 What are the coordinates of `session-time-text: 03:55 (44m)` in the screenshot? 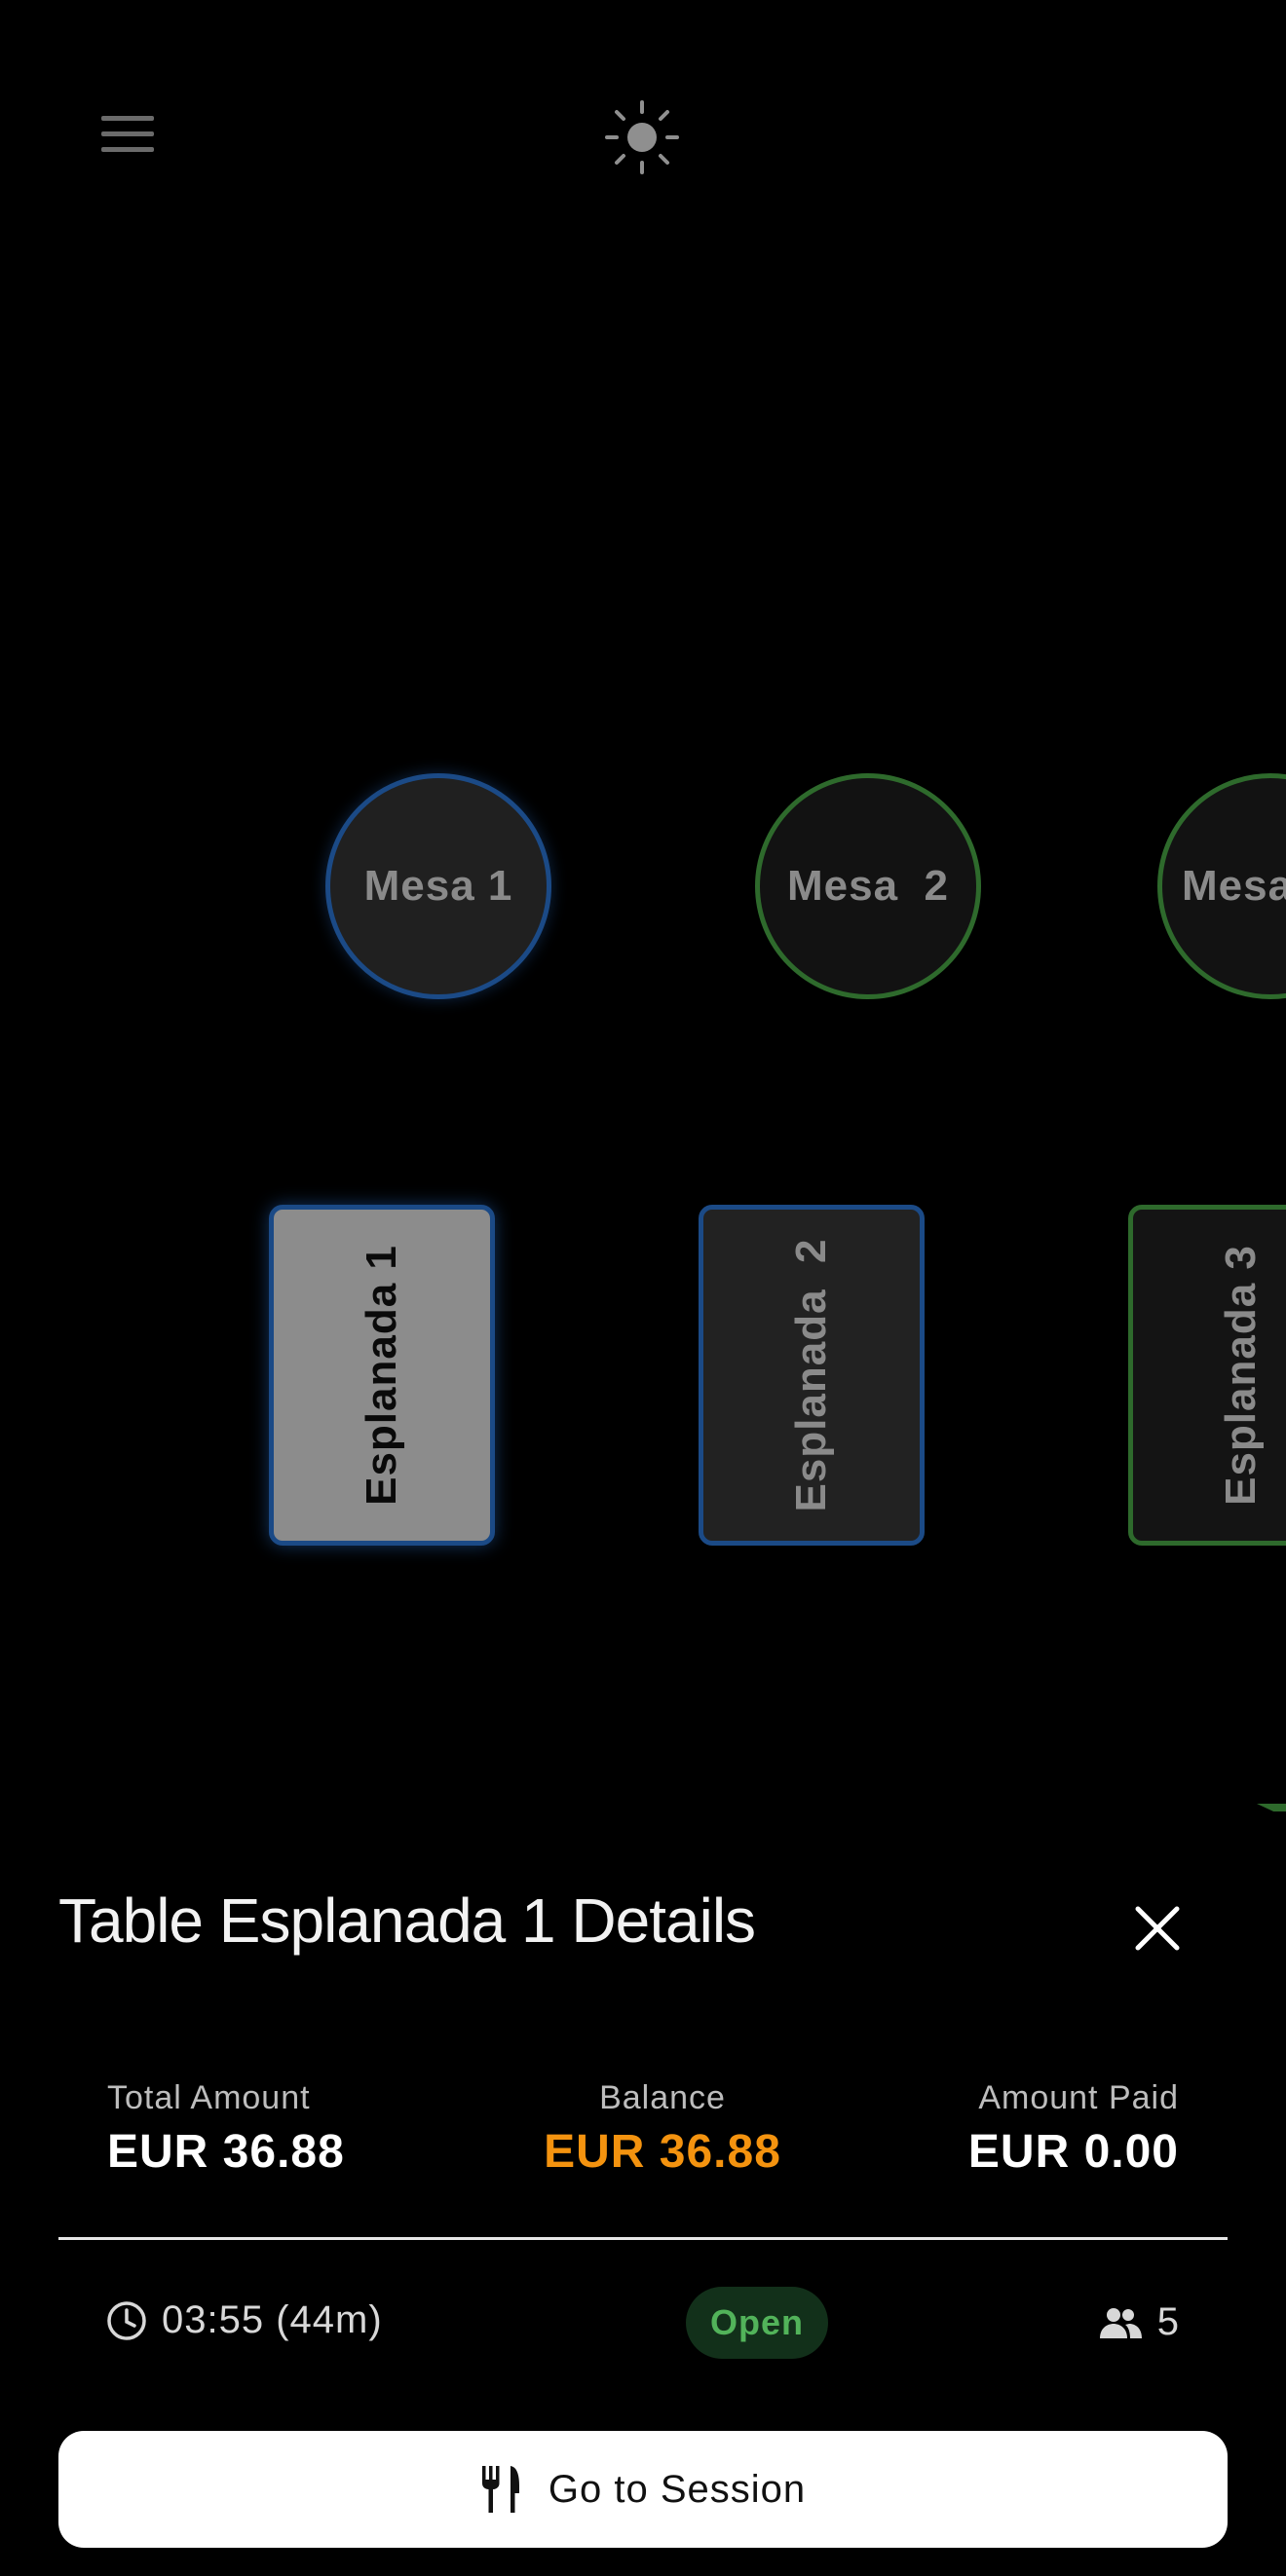 It's located at (272, 2319).